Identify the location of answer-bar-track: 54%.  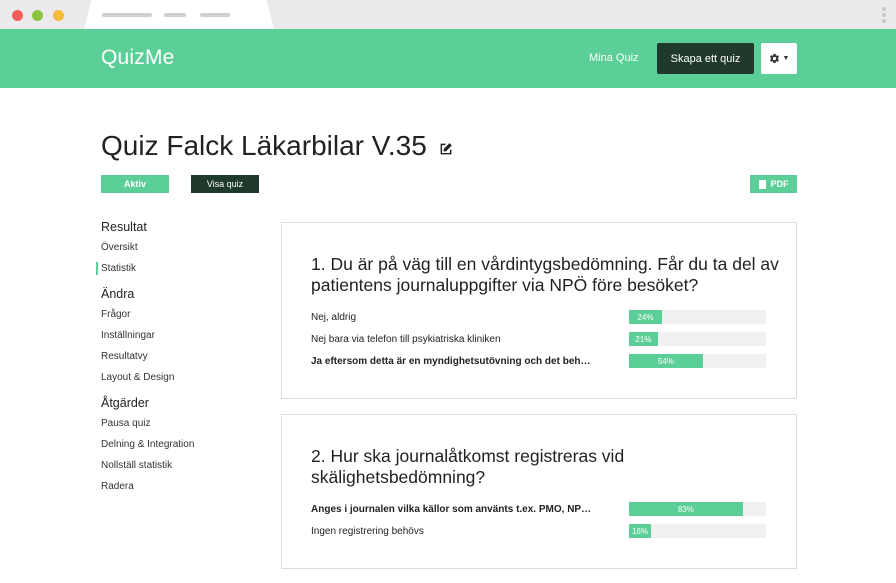
(697, 361).